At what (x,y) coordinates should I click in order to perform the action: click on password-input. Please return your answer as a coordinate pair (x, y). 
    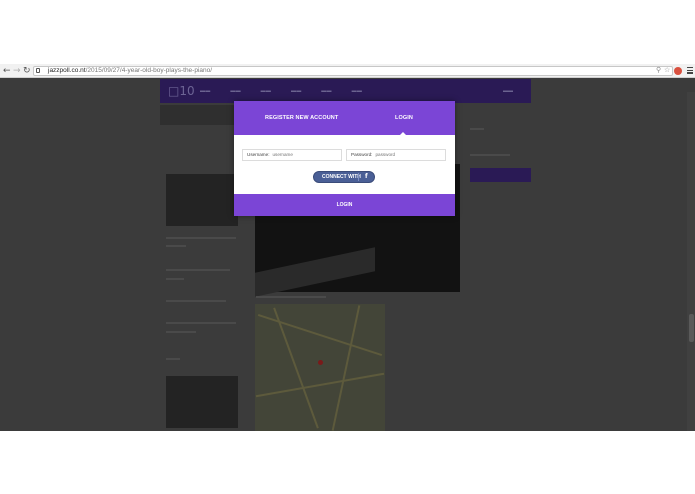
    Looking at the image, I should click on (405, 154).